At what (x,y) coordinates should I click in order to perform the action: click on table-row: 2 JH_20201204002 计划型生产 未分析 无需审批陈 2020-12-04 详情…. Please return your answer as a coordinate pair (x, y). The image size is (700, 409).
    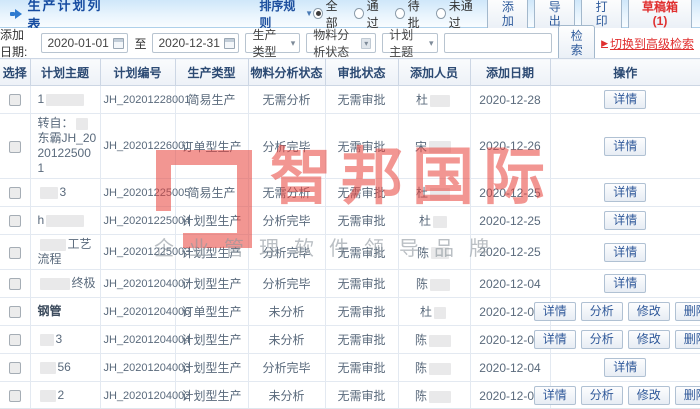
    Looking at the image, I should click on (350, 394).